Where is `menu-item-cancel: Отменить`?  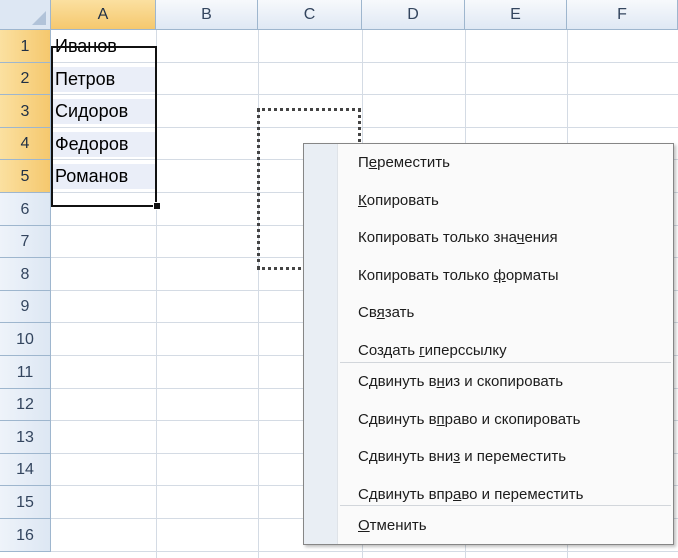
menu-item-cancel: Отменить is located at coordinates (392, 526).